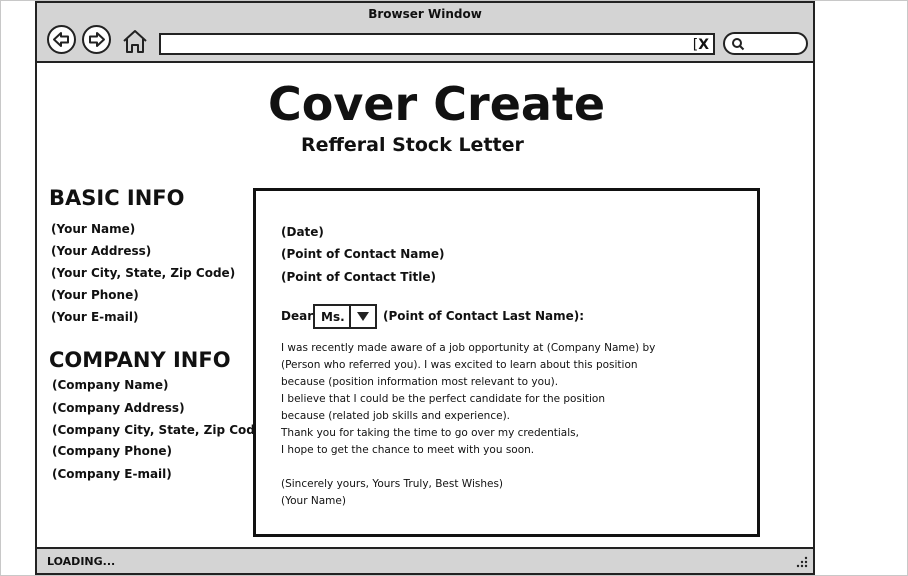 This screenshot has width=908, height=576. I want to click on company-info-email: (Company E-mail), so click(112, 474).